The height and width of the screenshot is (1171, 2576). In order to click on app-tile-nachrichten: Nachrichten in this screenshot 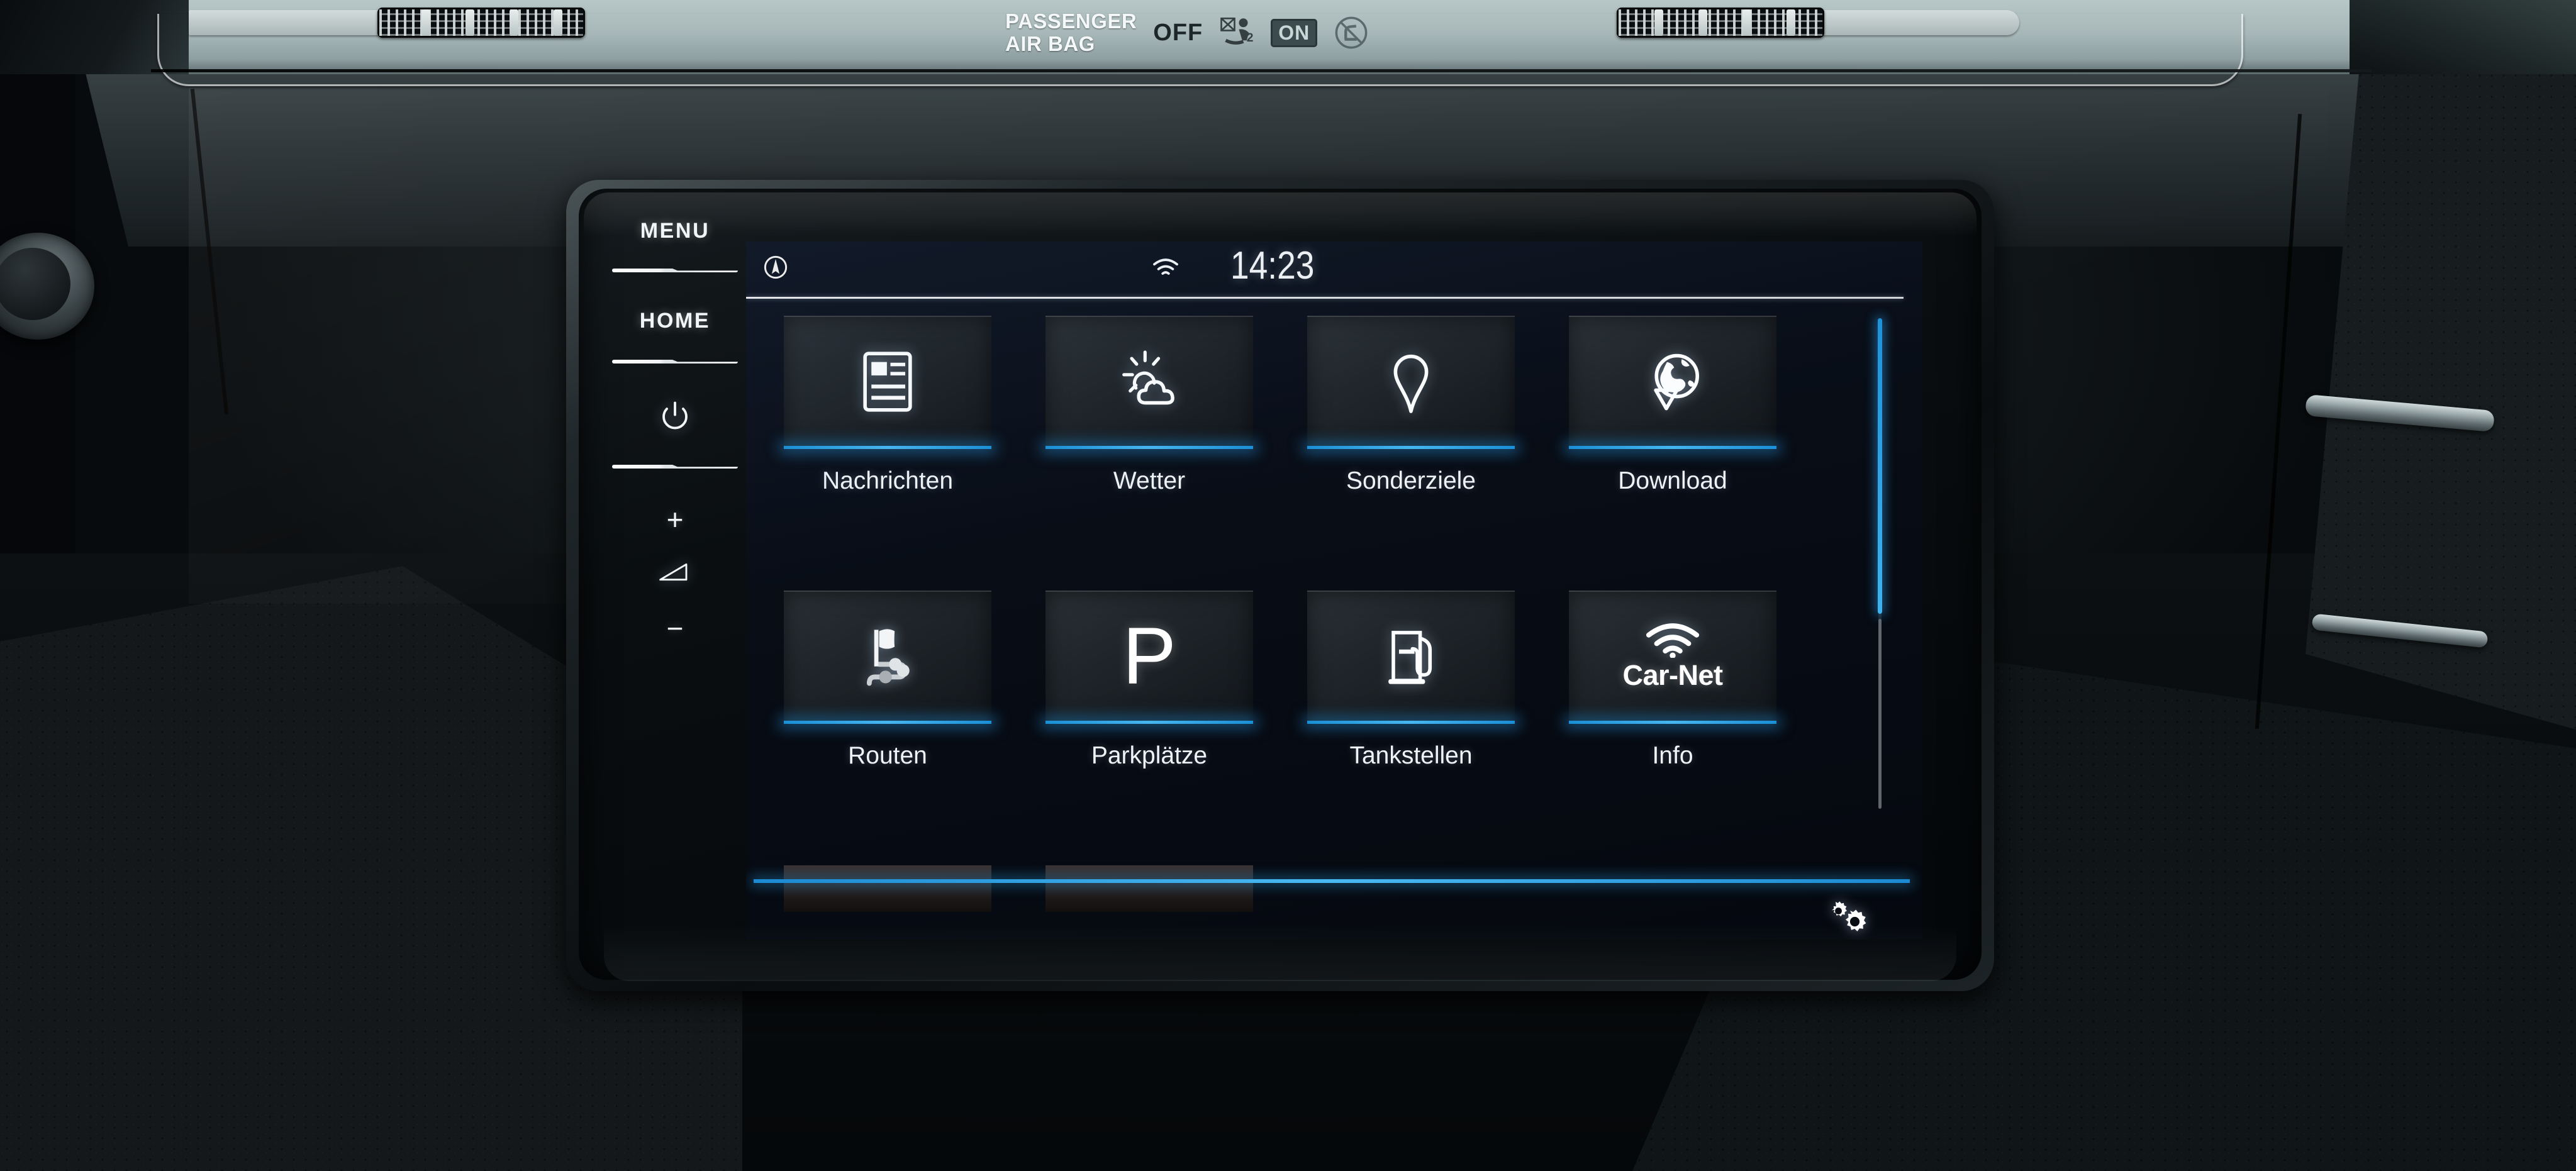, I will do `click(887, 405)`.